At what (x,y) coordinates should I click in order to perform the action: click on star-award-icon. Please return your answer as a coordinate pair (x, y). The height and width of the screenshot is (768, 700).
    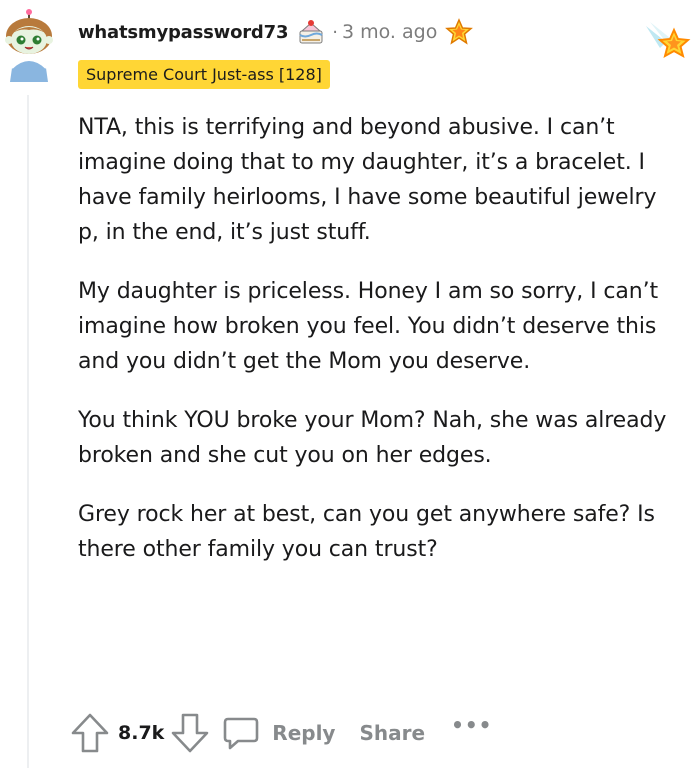
    Looking at the image, I should click on (459, 32).